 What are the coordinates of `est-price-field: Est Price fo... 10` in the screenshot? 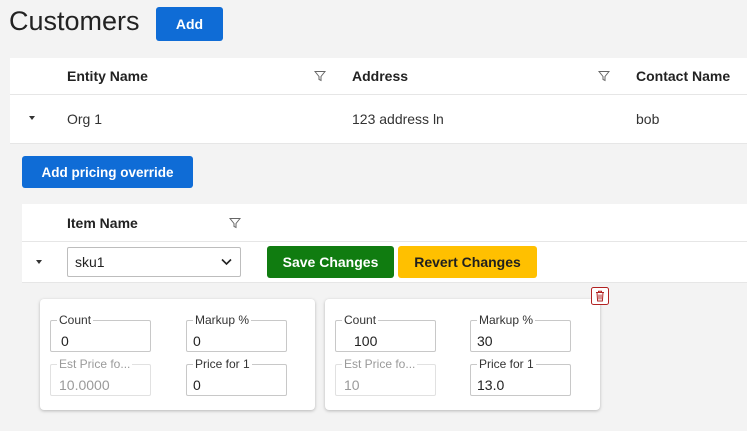 It's located at (385, 376).